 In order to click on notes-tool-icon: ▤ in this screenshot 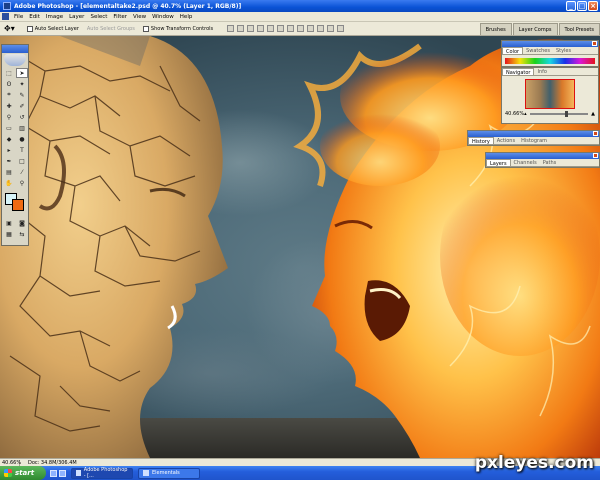, I will do `click(9, 172)`.